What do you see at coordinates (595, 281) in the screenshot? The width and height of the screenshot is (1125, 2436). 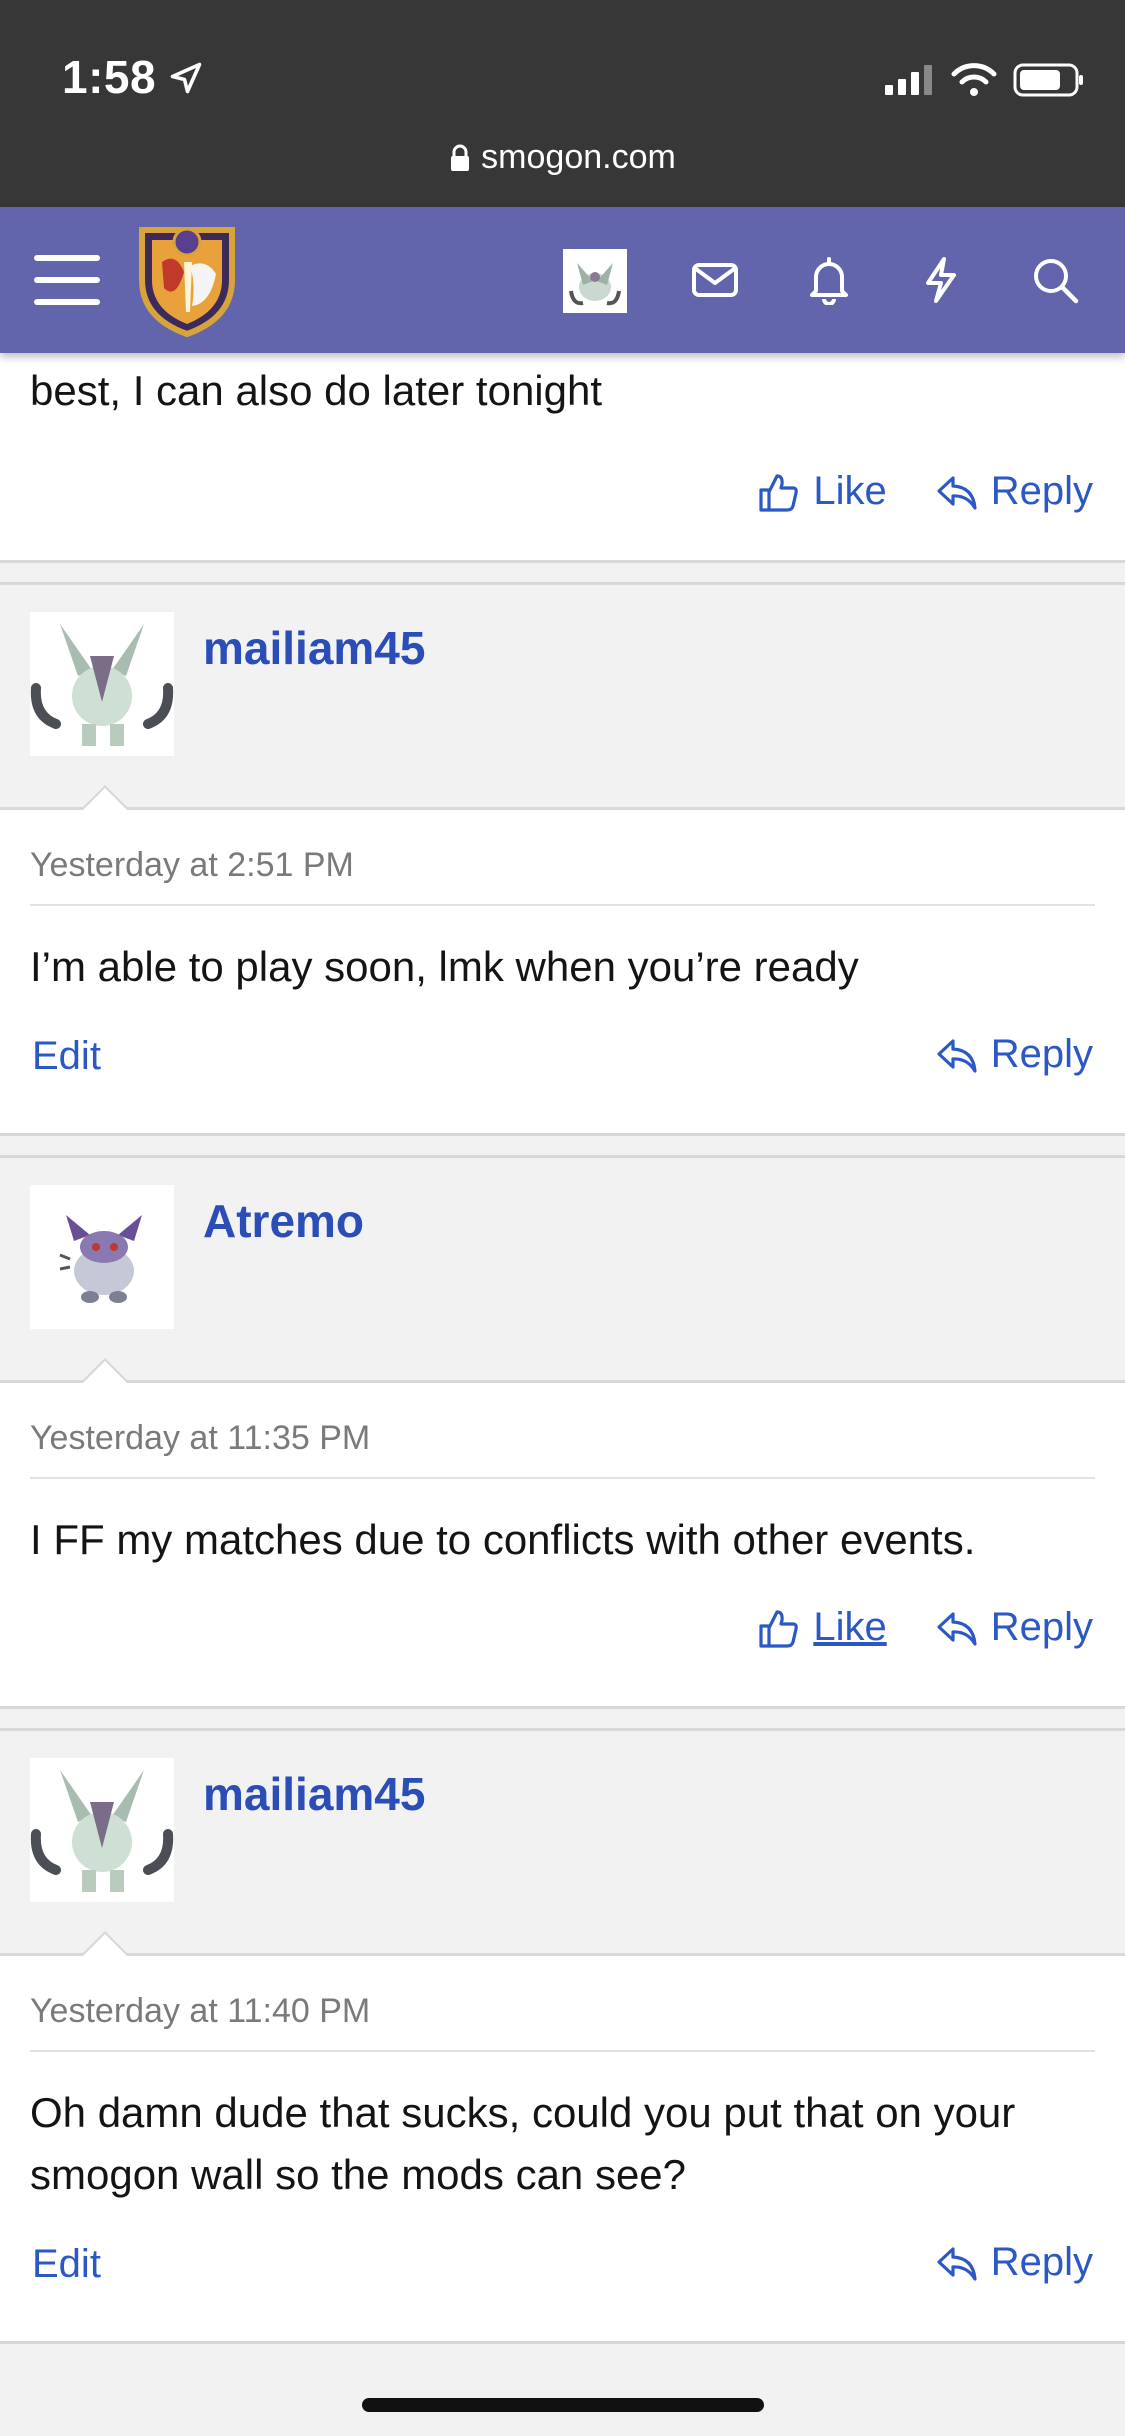 I see `user-avatar` at bounding box center [595, 281].